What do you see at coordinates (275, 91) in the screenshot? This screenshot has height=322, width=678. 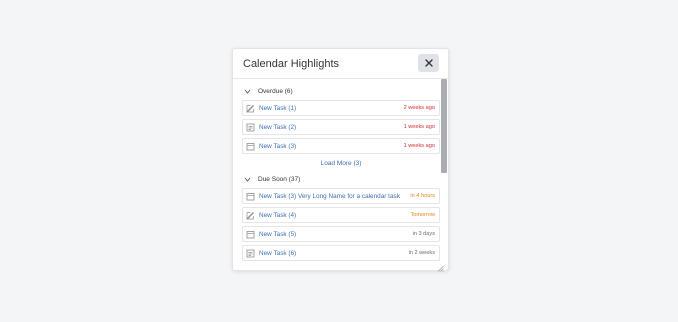 I see `group-label: Overdue (6)` at bounding box center [275, 91].